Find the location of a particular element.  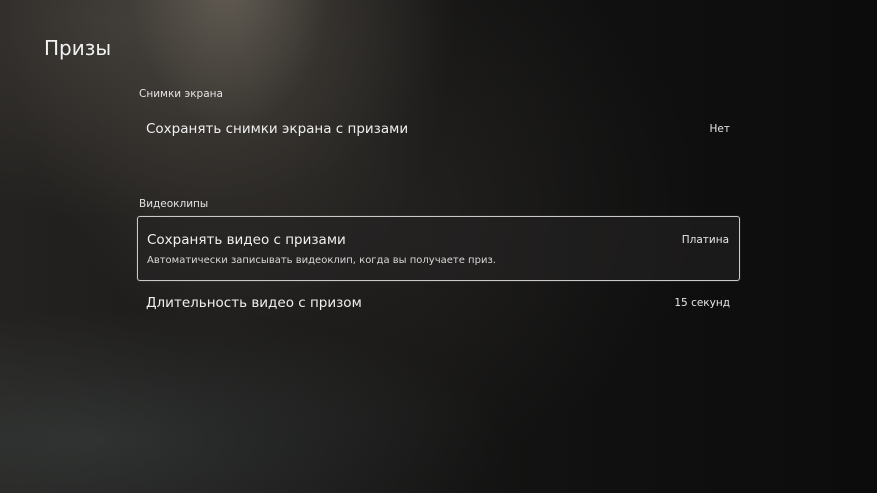

section-header-screenshots: Снимки экрана is located at coordinates (181, 94).